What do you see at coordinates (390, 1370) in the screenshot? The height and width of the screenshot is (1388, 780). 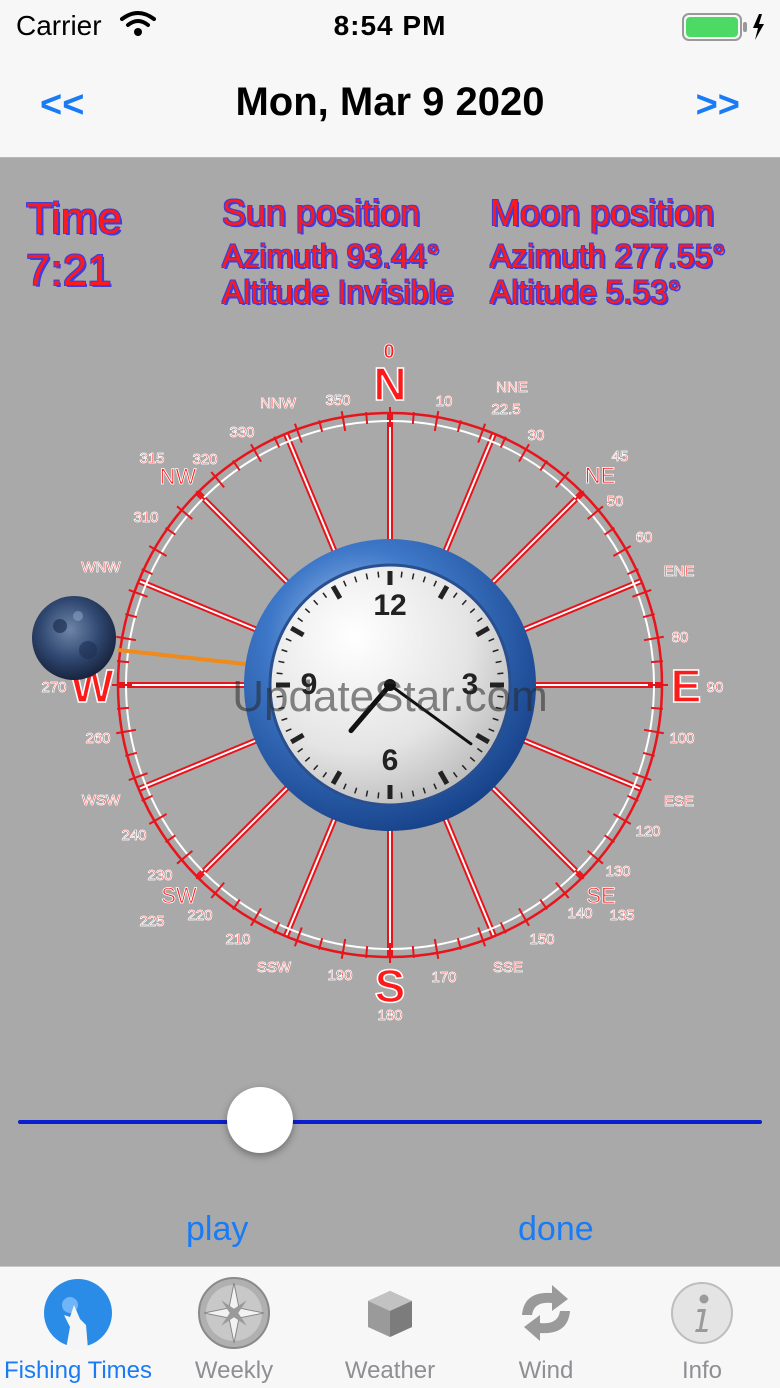 I see `tab-label: Weather` at bounding box center [390, 1370].